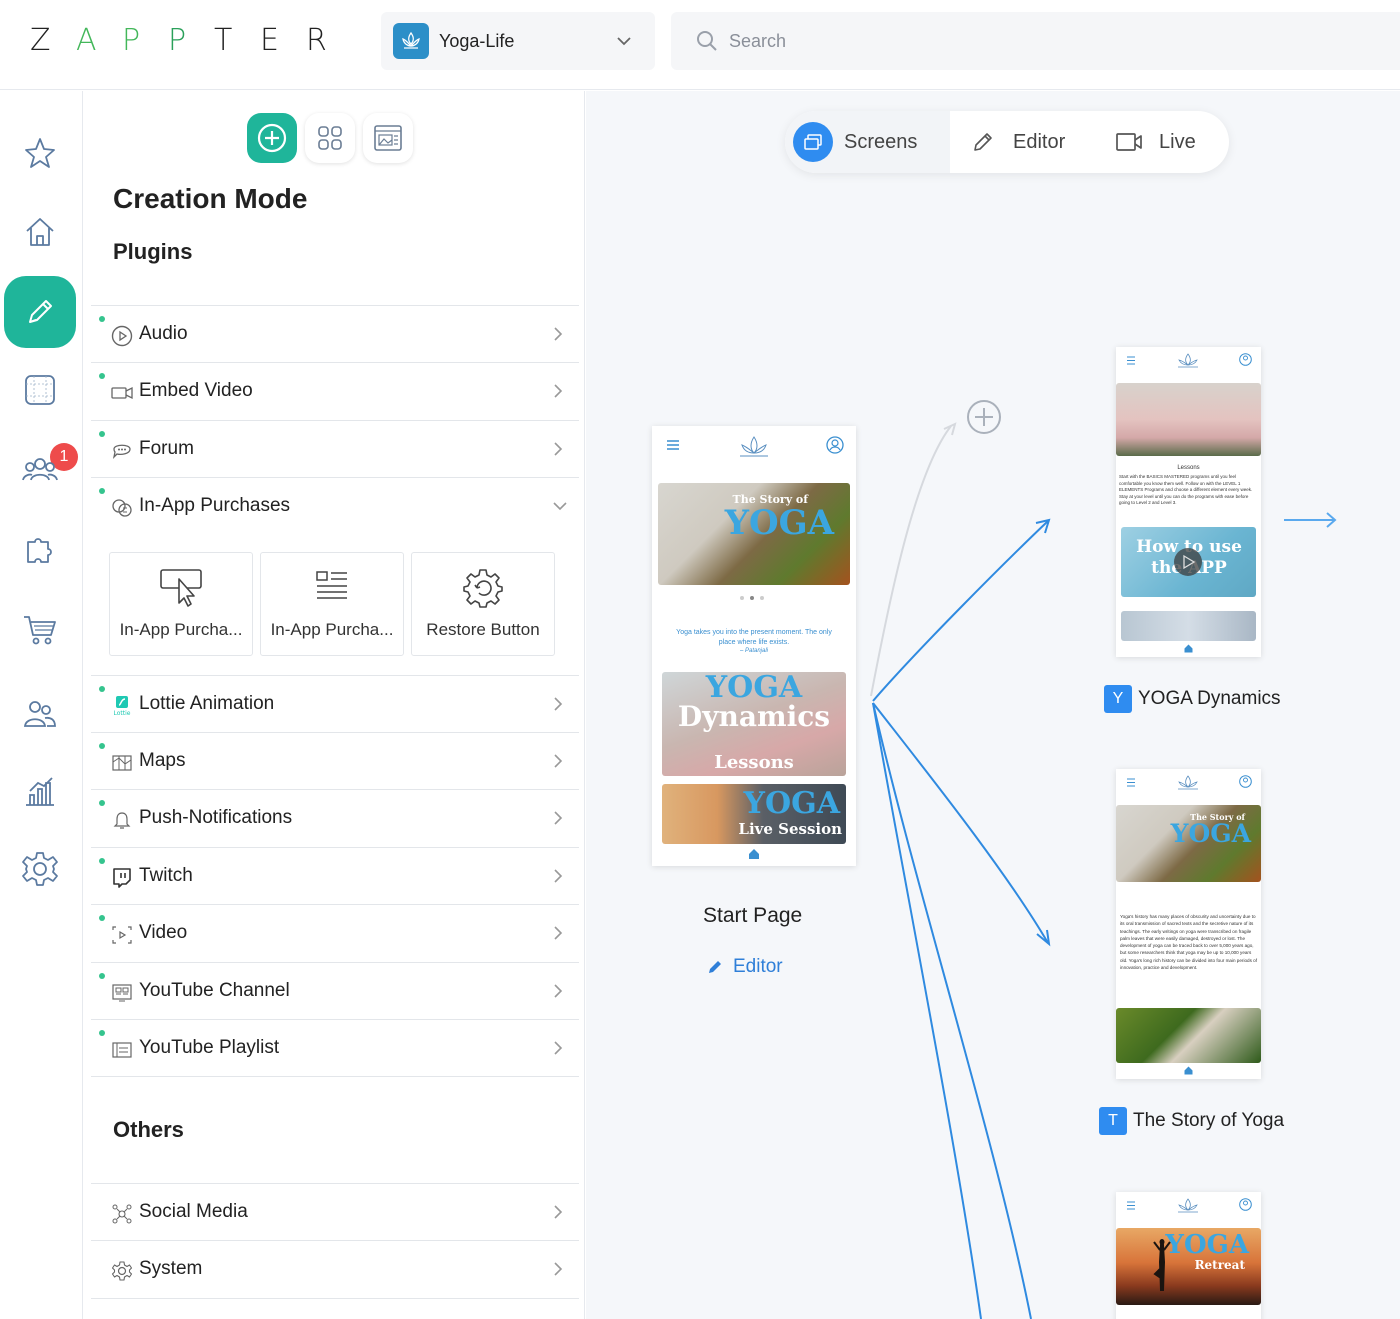 The image size is (1400, 1319). What do you see at coordinates (331, 584) in the screenshot?
I see `product-list-icon` at bounding box center [331, 584].